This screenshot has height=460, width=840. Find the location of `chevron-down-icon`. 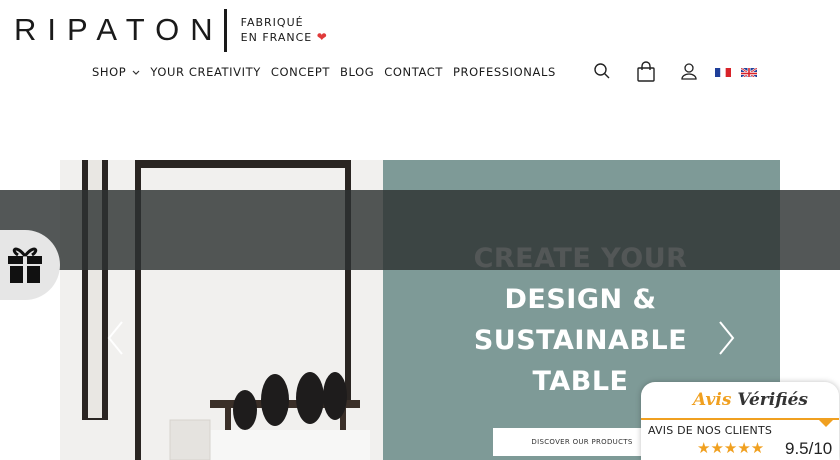

chevron-down-icon is located at coordinates (136, 72).